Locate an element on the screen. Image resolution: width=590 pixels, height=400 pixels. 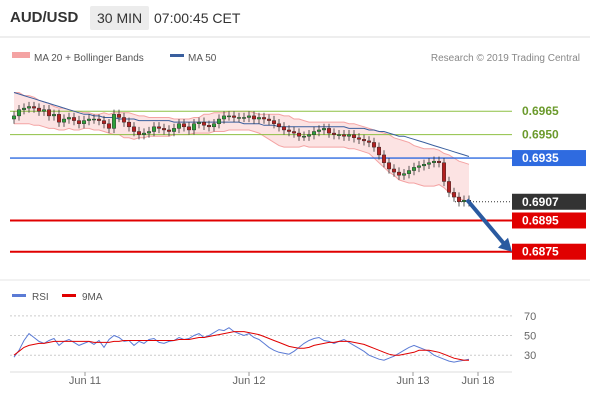
x-tick-label: Jun 13 is located at coordinates (412, 381).